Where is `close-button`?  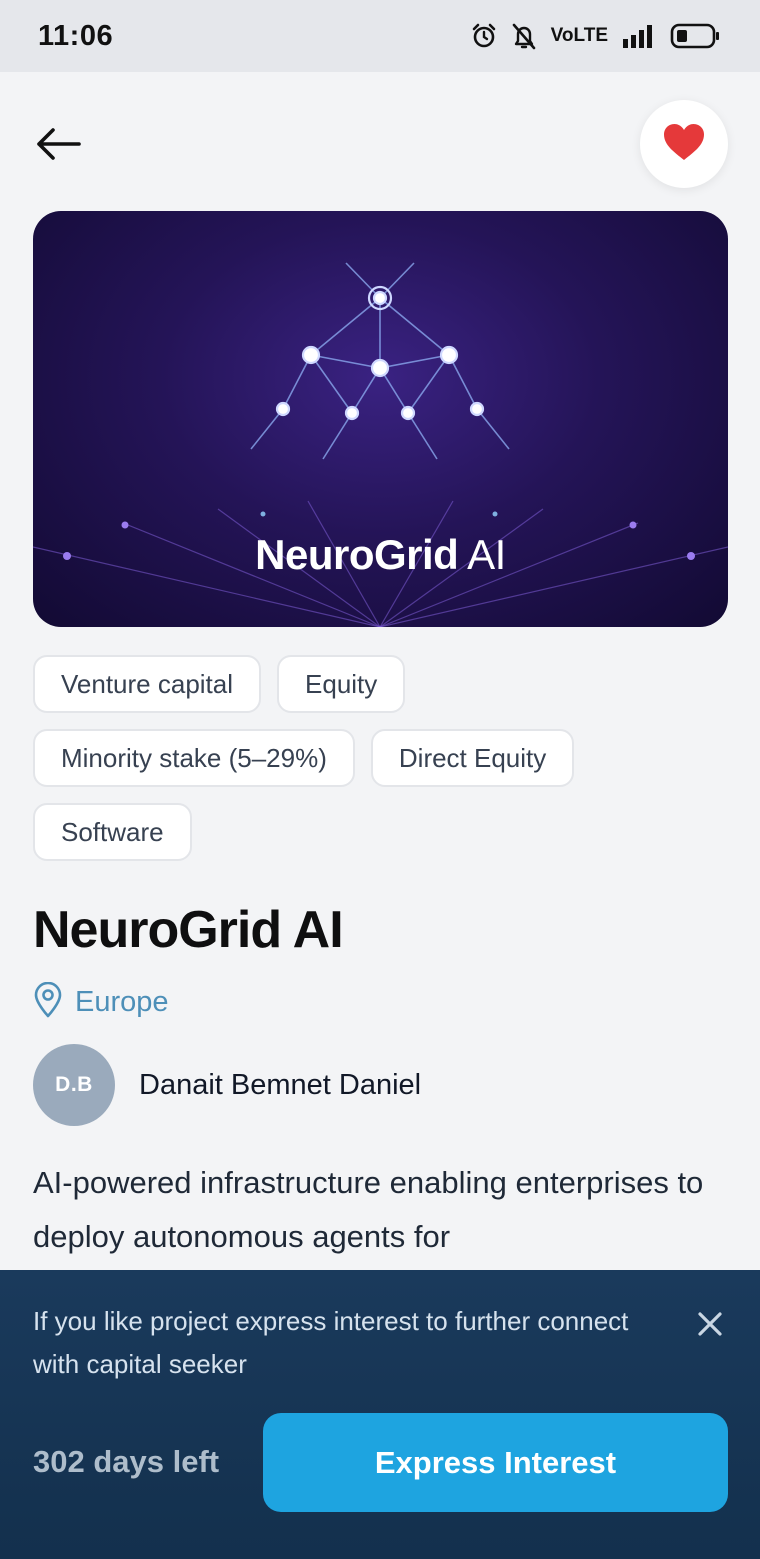
close-button is located at coordinates (710, 1326).